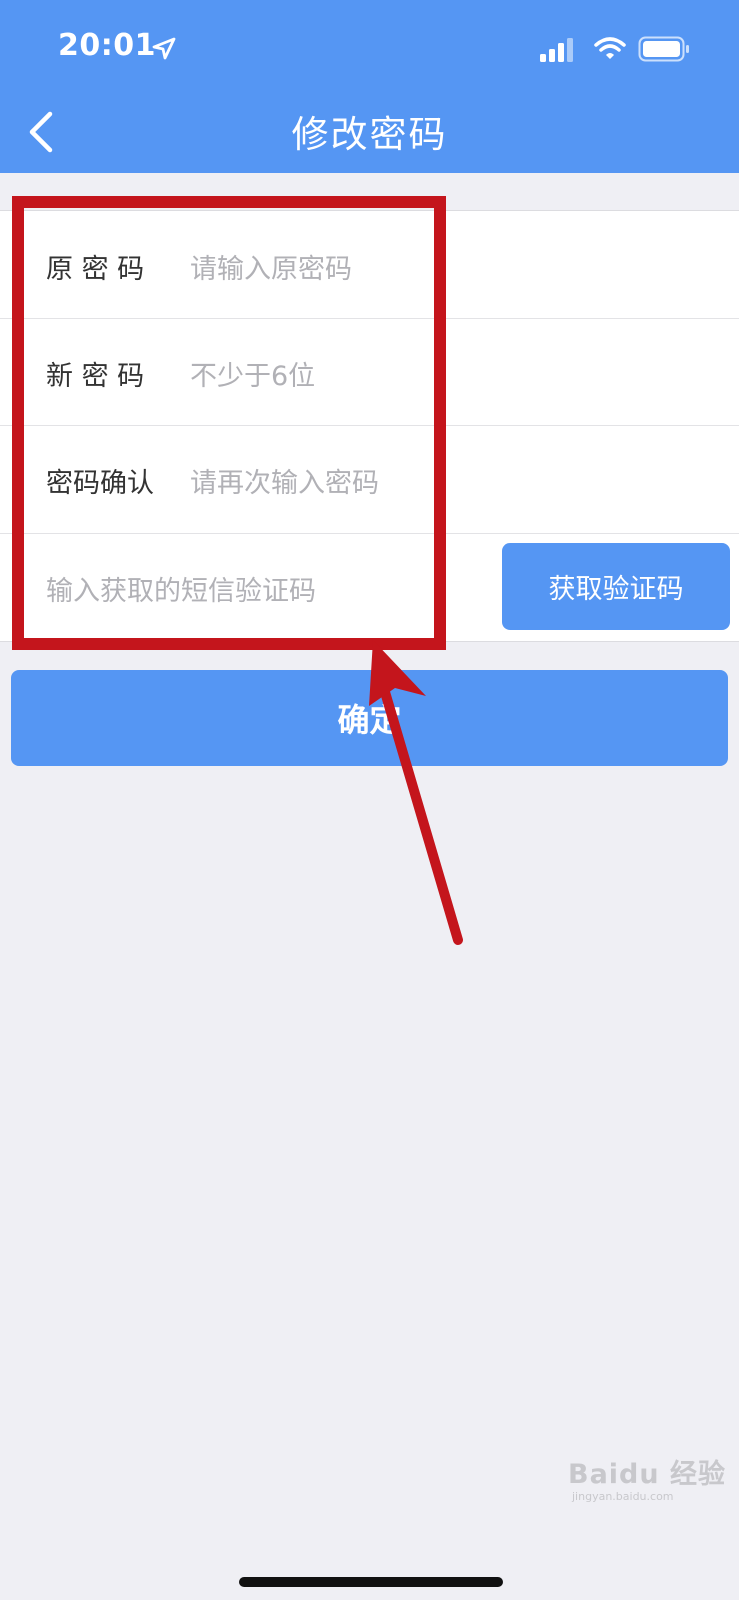  Describe the element at coordinates (647, 1474) in the screenshot. I see `watermark-logo: Baidu 经验` at that location.